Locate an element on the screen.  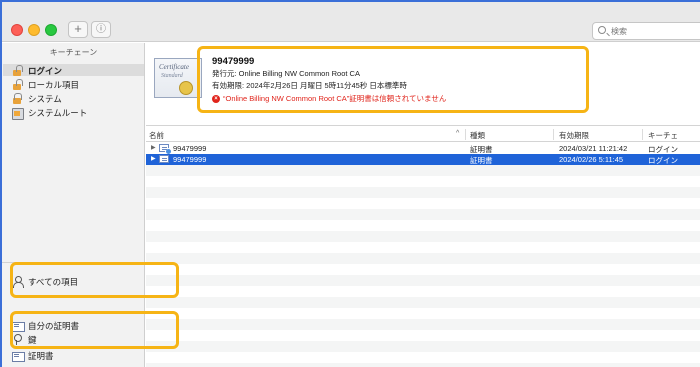
sidebar-item-label: システムルート is located at coordinates (58, 112).